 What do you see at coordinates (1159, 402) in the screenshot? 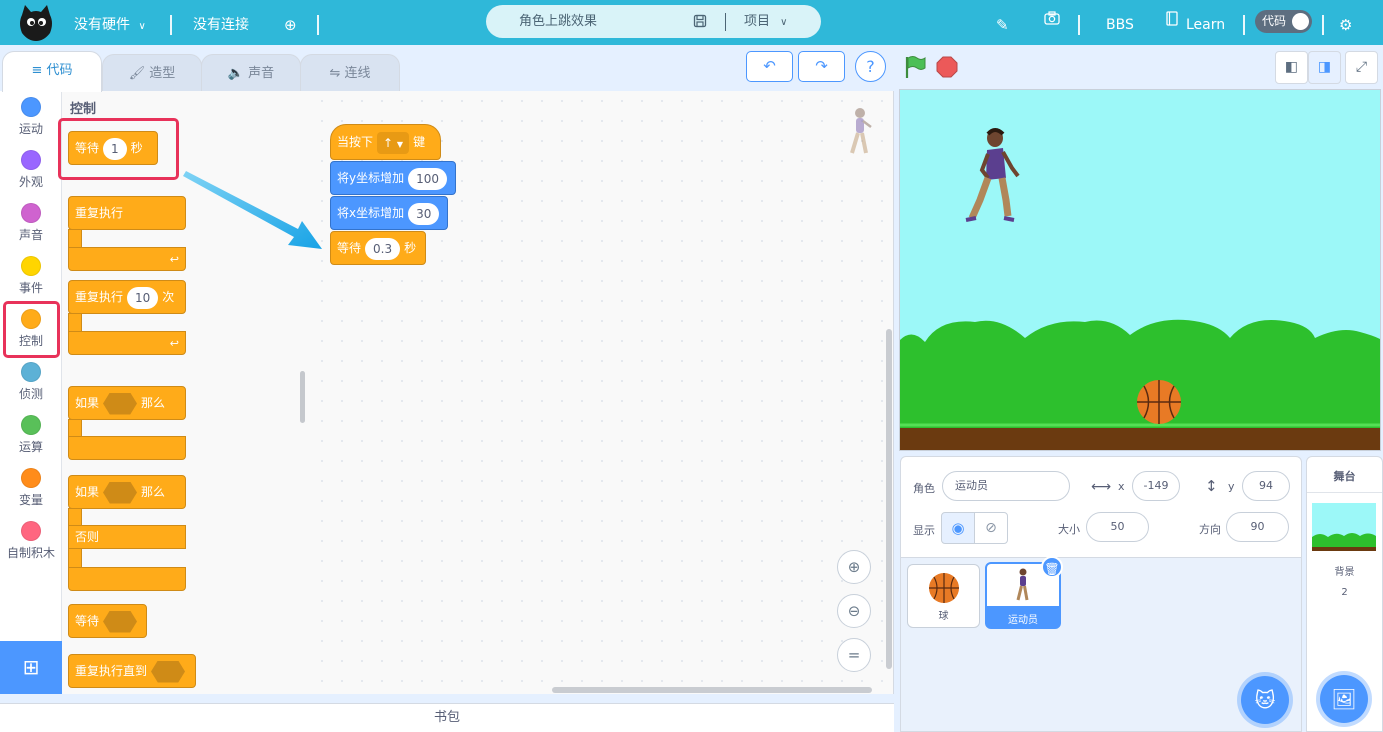
I see `basketball-sprite` at bounding box center [1159, 402].